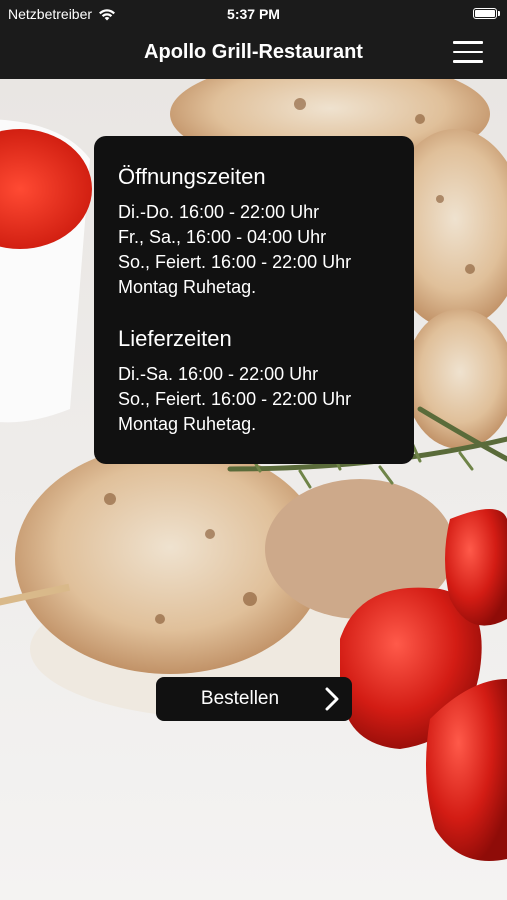  Describe the element at coordinates (219, 212) in the screenshot. I see `opening-hours-line: Di.-Do. 16:00 - 22:00 Uhr` at that location.